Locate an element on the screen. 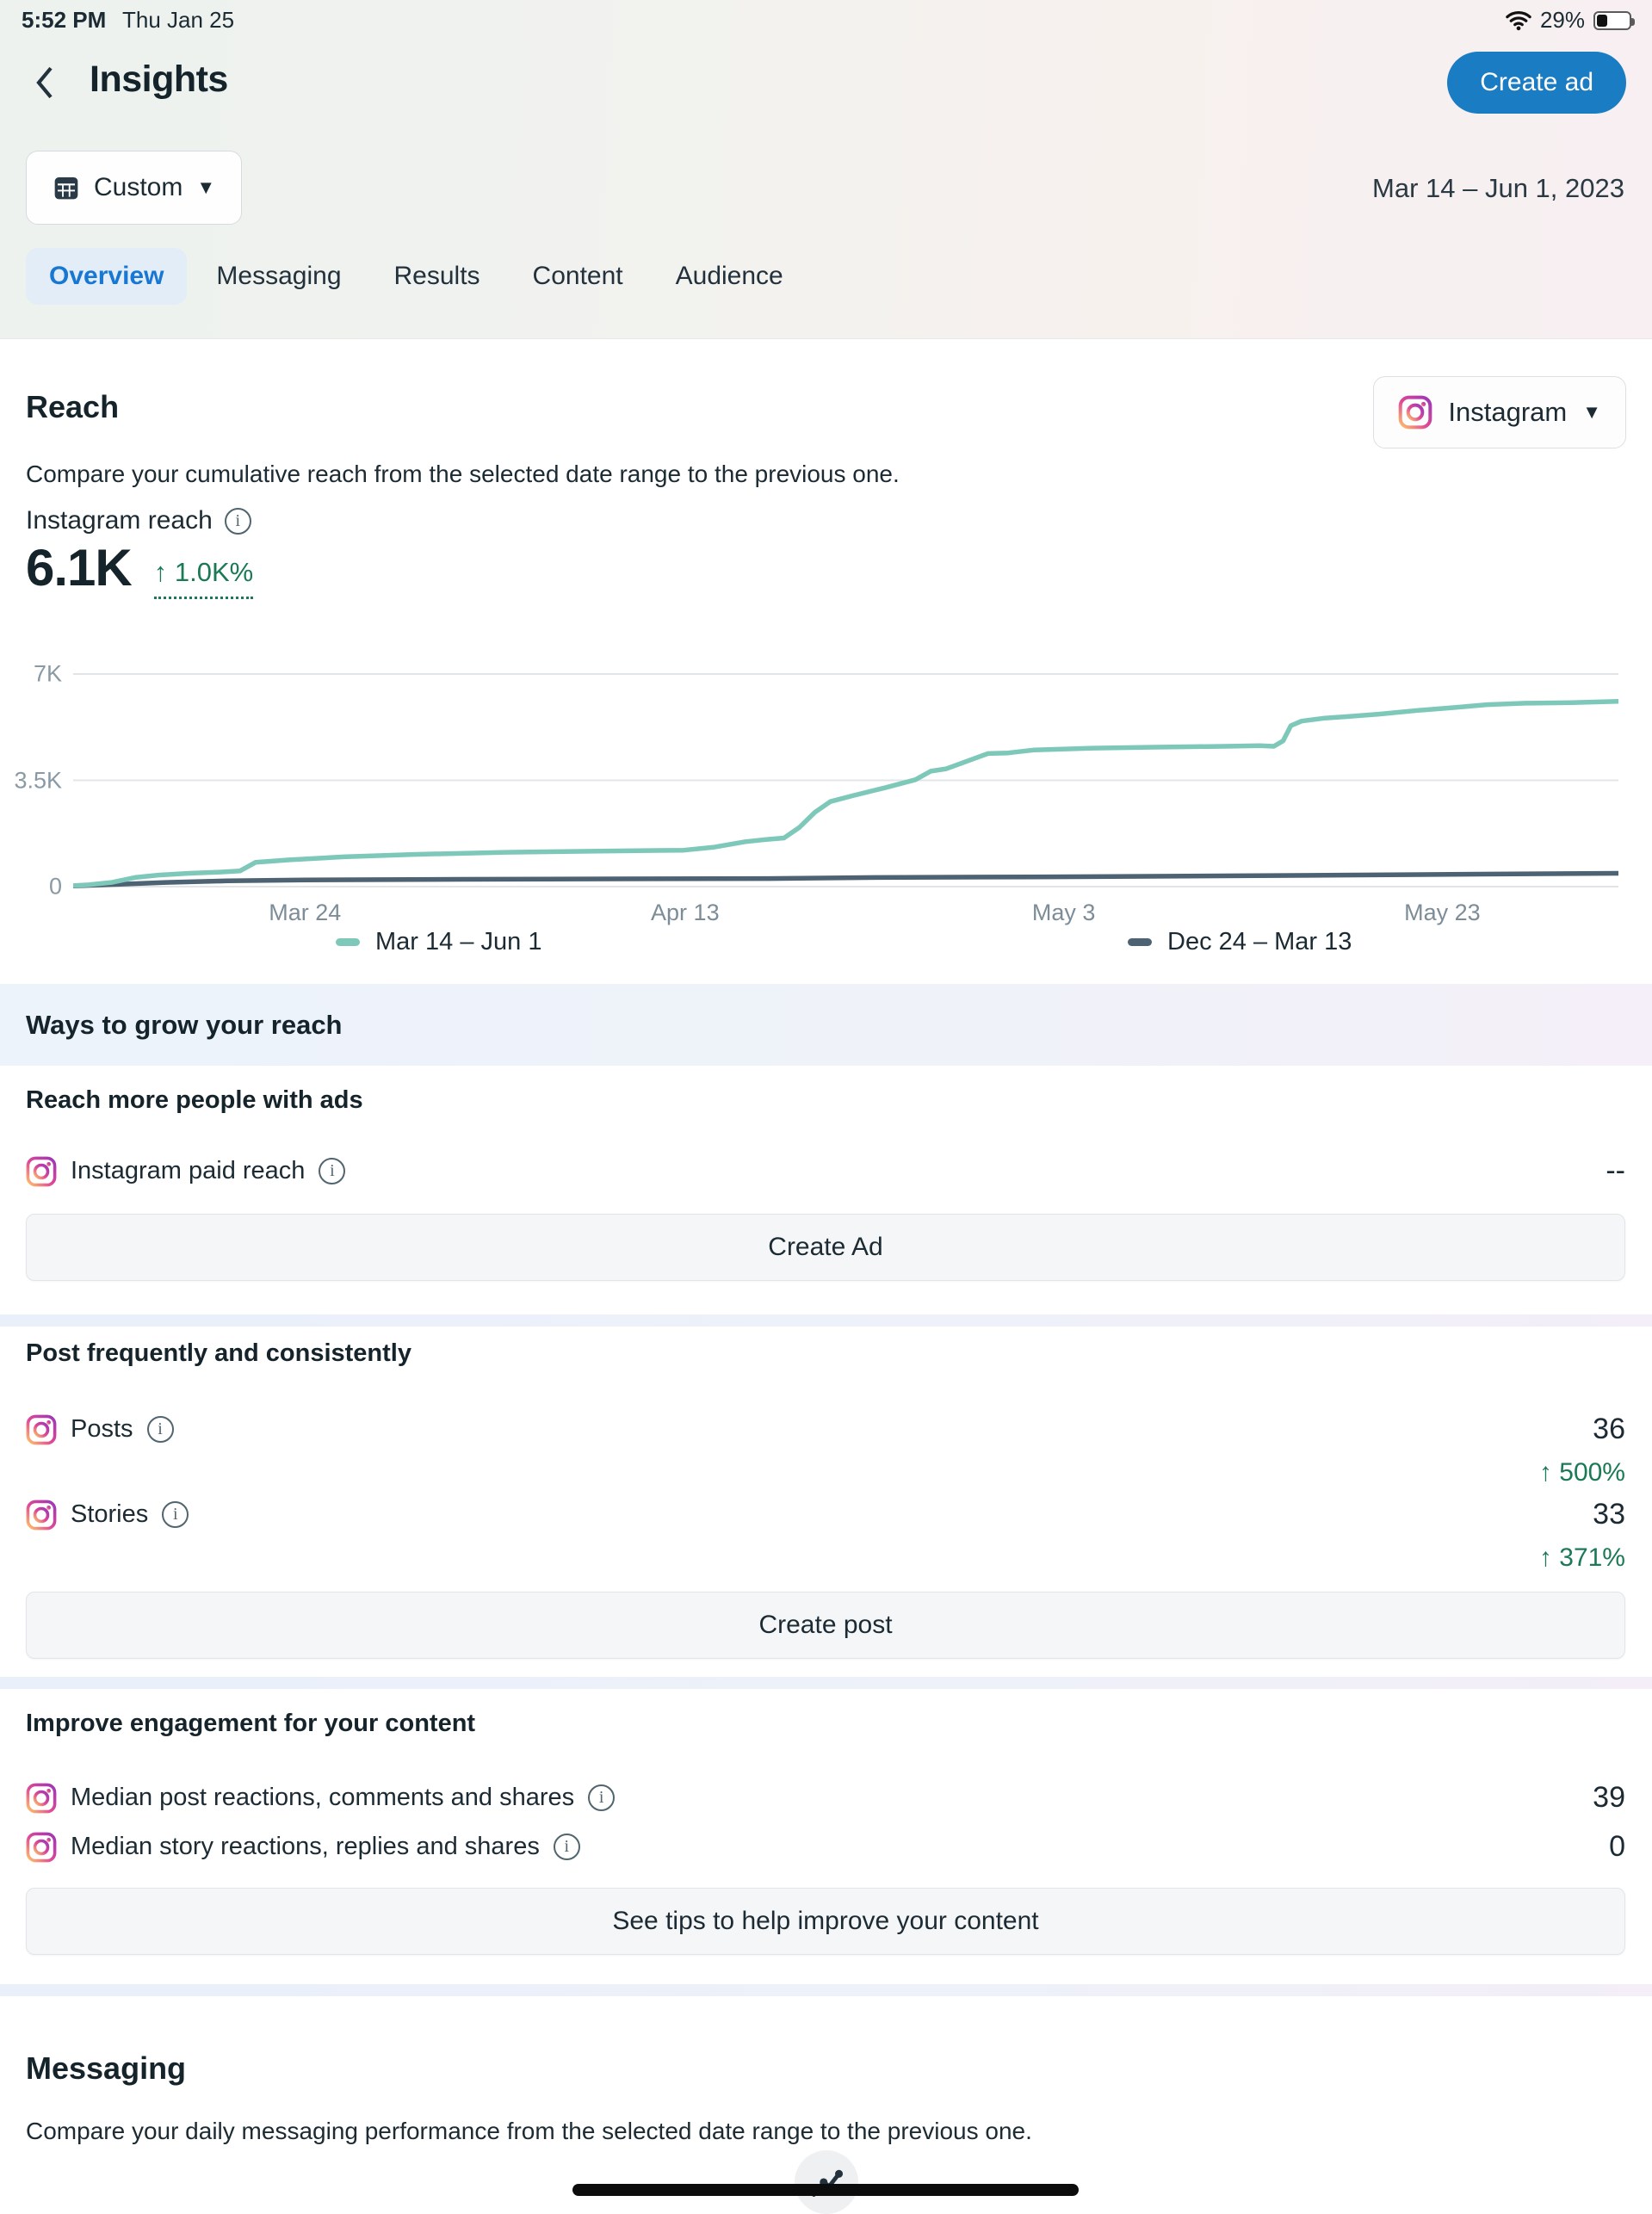 Image resolution: width=1652 pixels, height=2214 pixels. platform-selector-dropdown: Instagram ▼ is located at coordinates (1499, 412).